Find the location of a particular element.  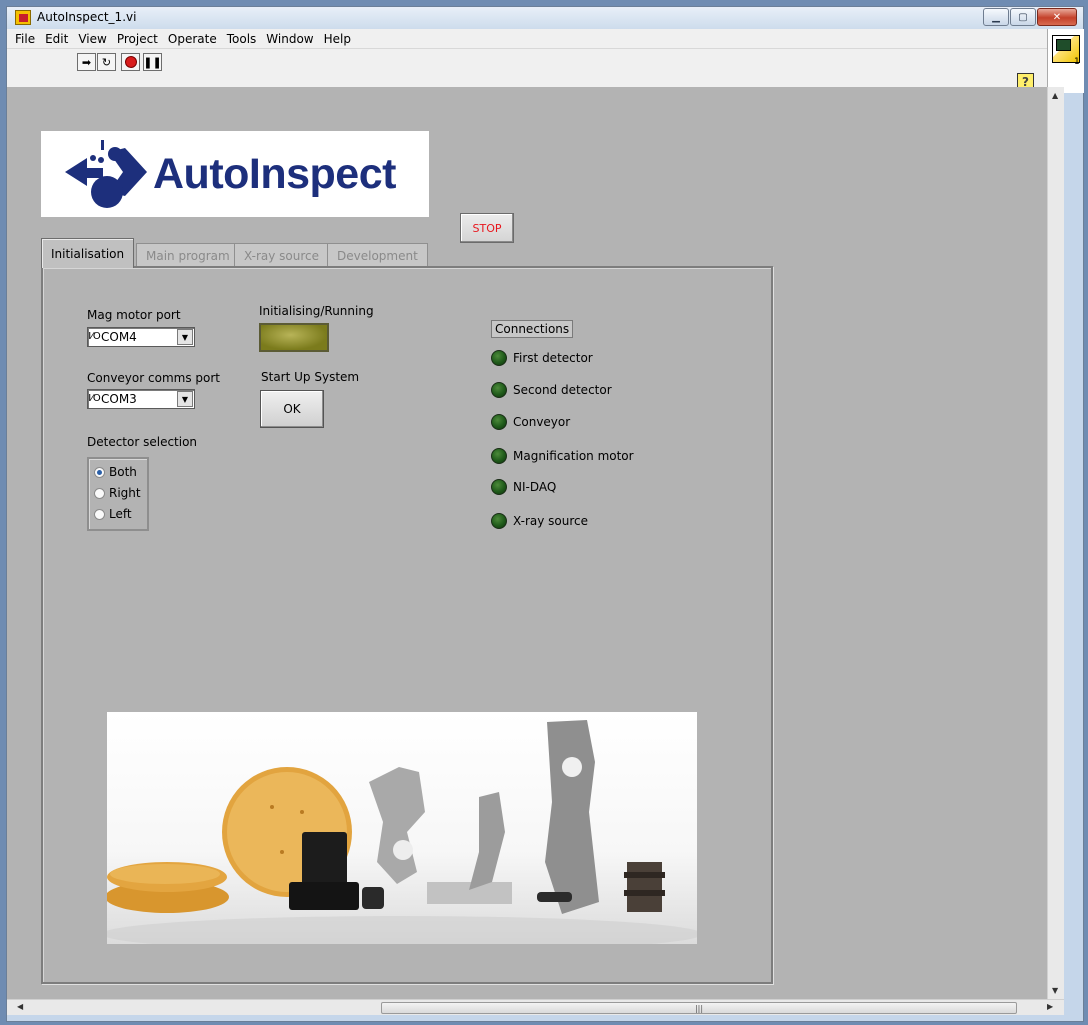

mag-motor-port-value: COM4 is located at coordinates (119, 337).